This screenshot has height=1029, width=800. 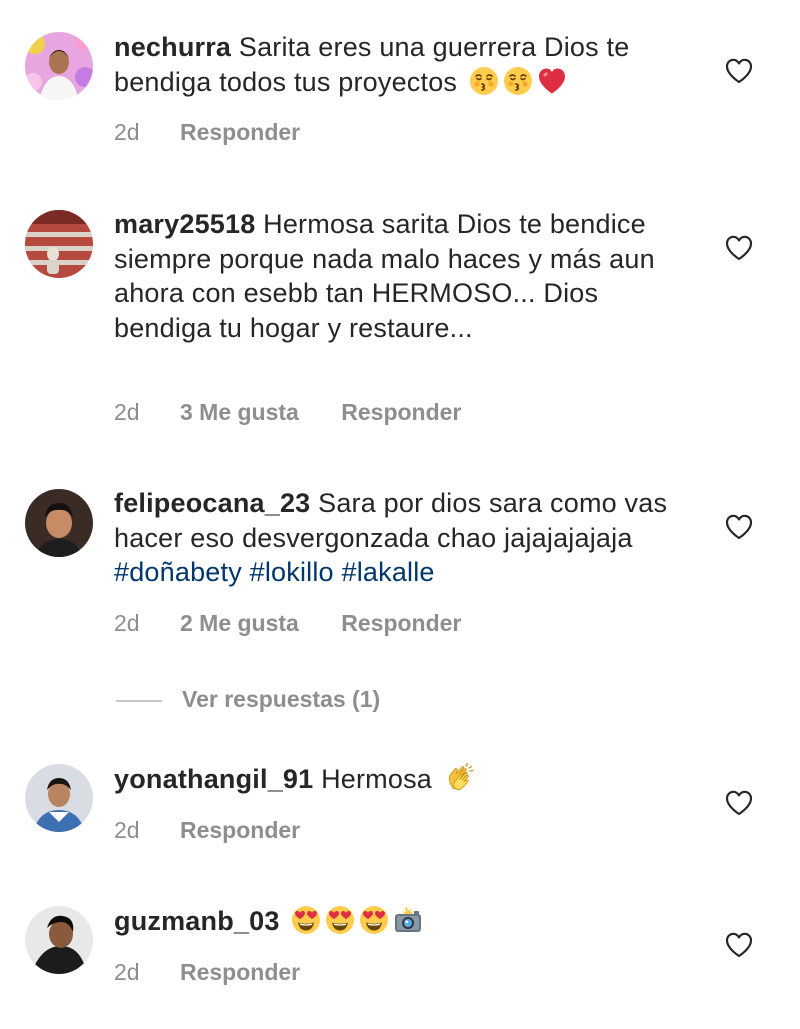 I want to click on comment-meta: 2d 2 Me gusta Responder, so click(x=287, y=623).